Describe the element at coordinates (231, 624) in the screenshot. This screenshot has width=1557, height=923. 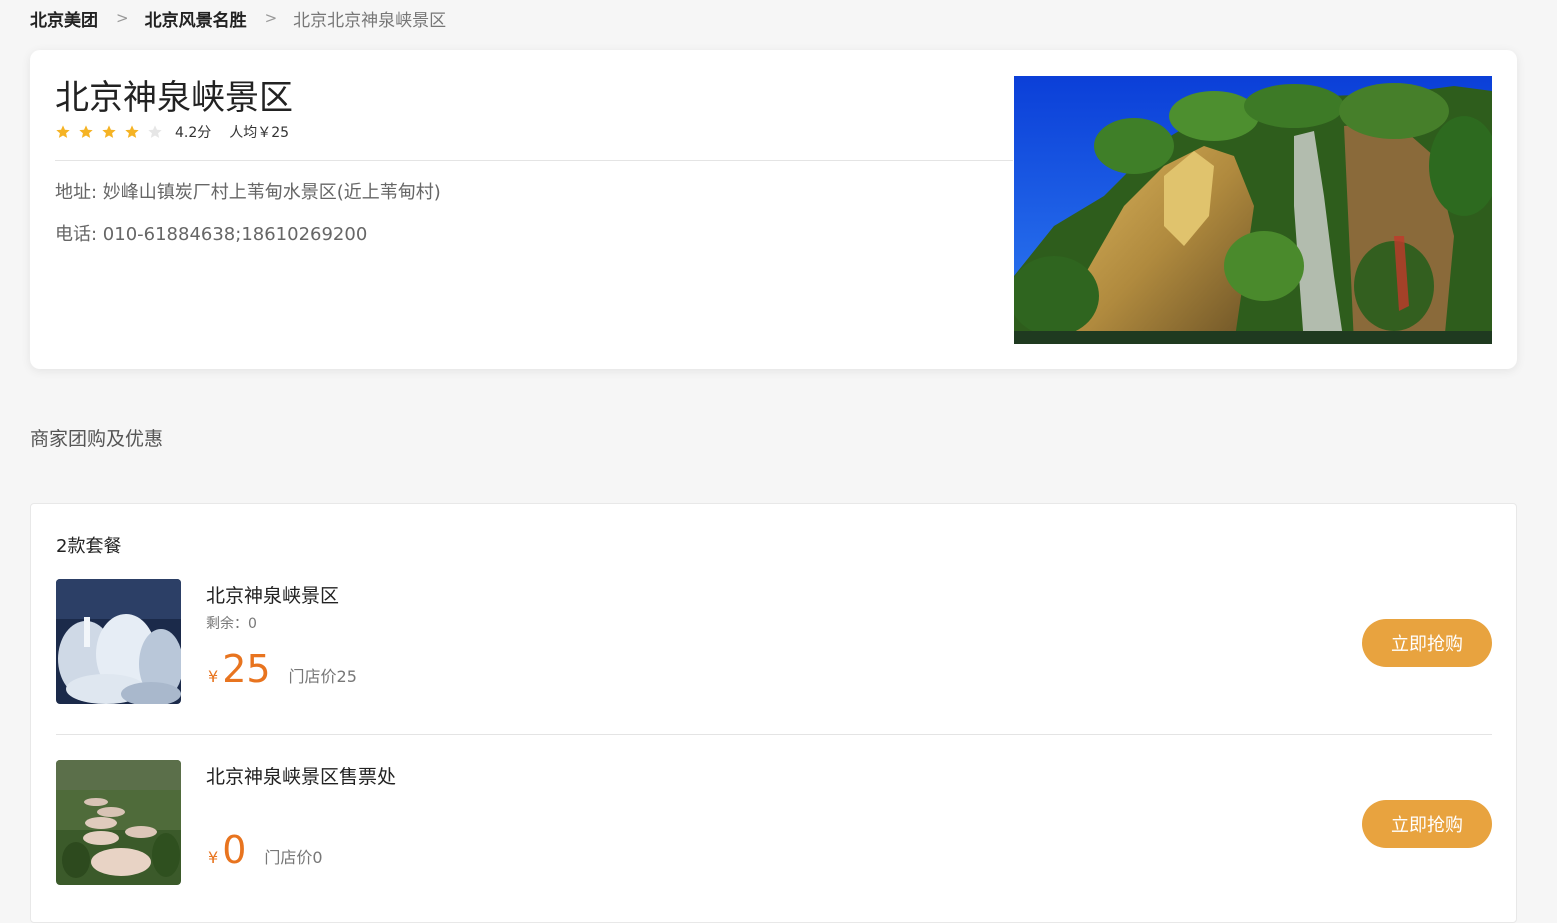
I see `deal-remaining: 剩余：0` at that location.